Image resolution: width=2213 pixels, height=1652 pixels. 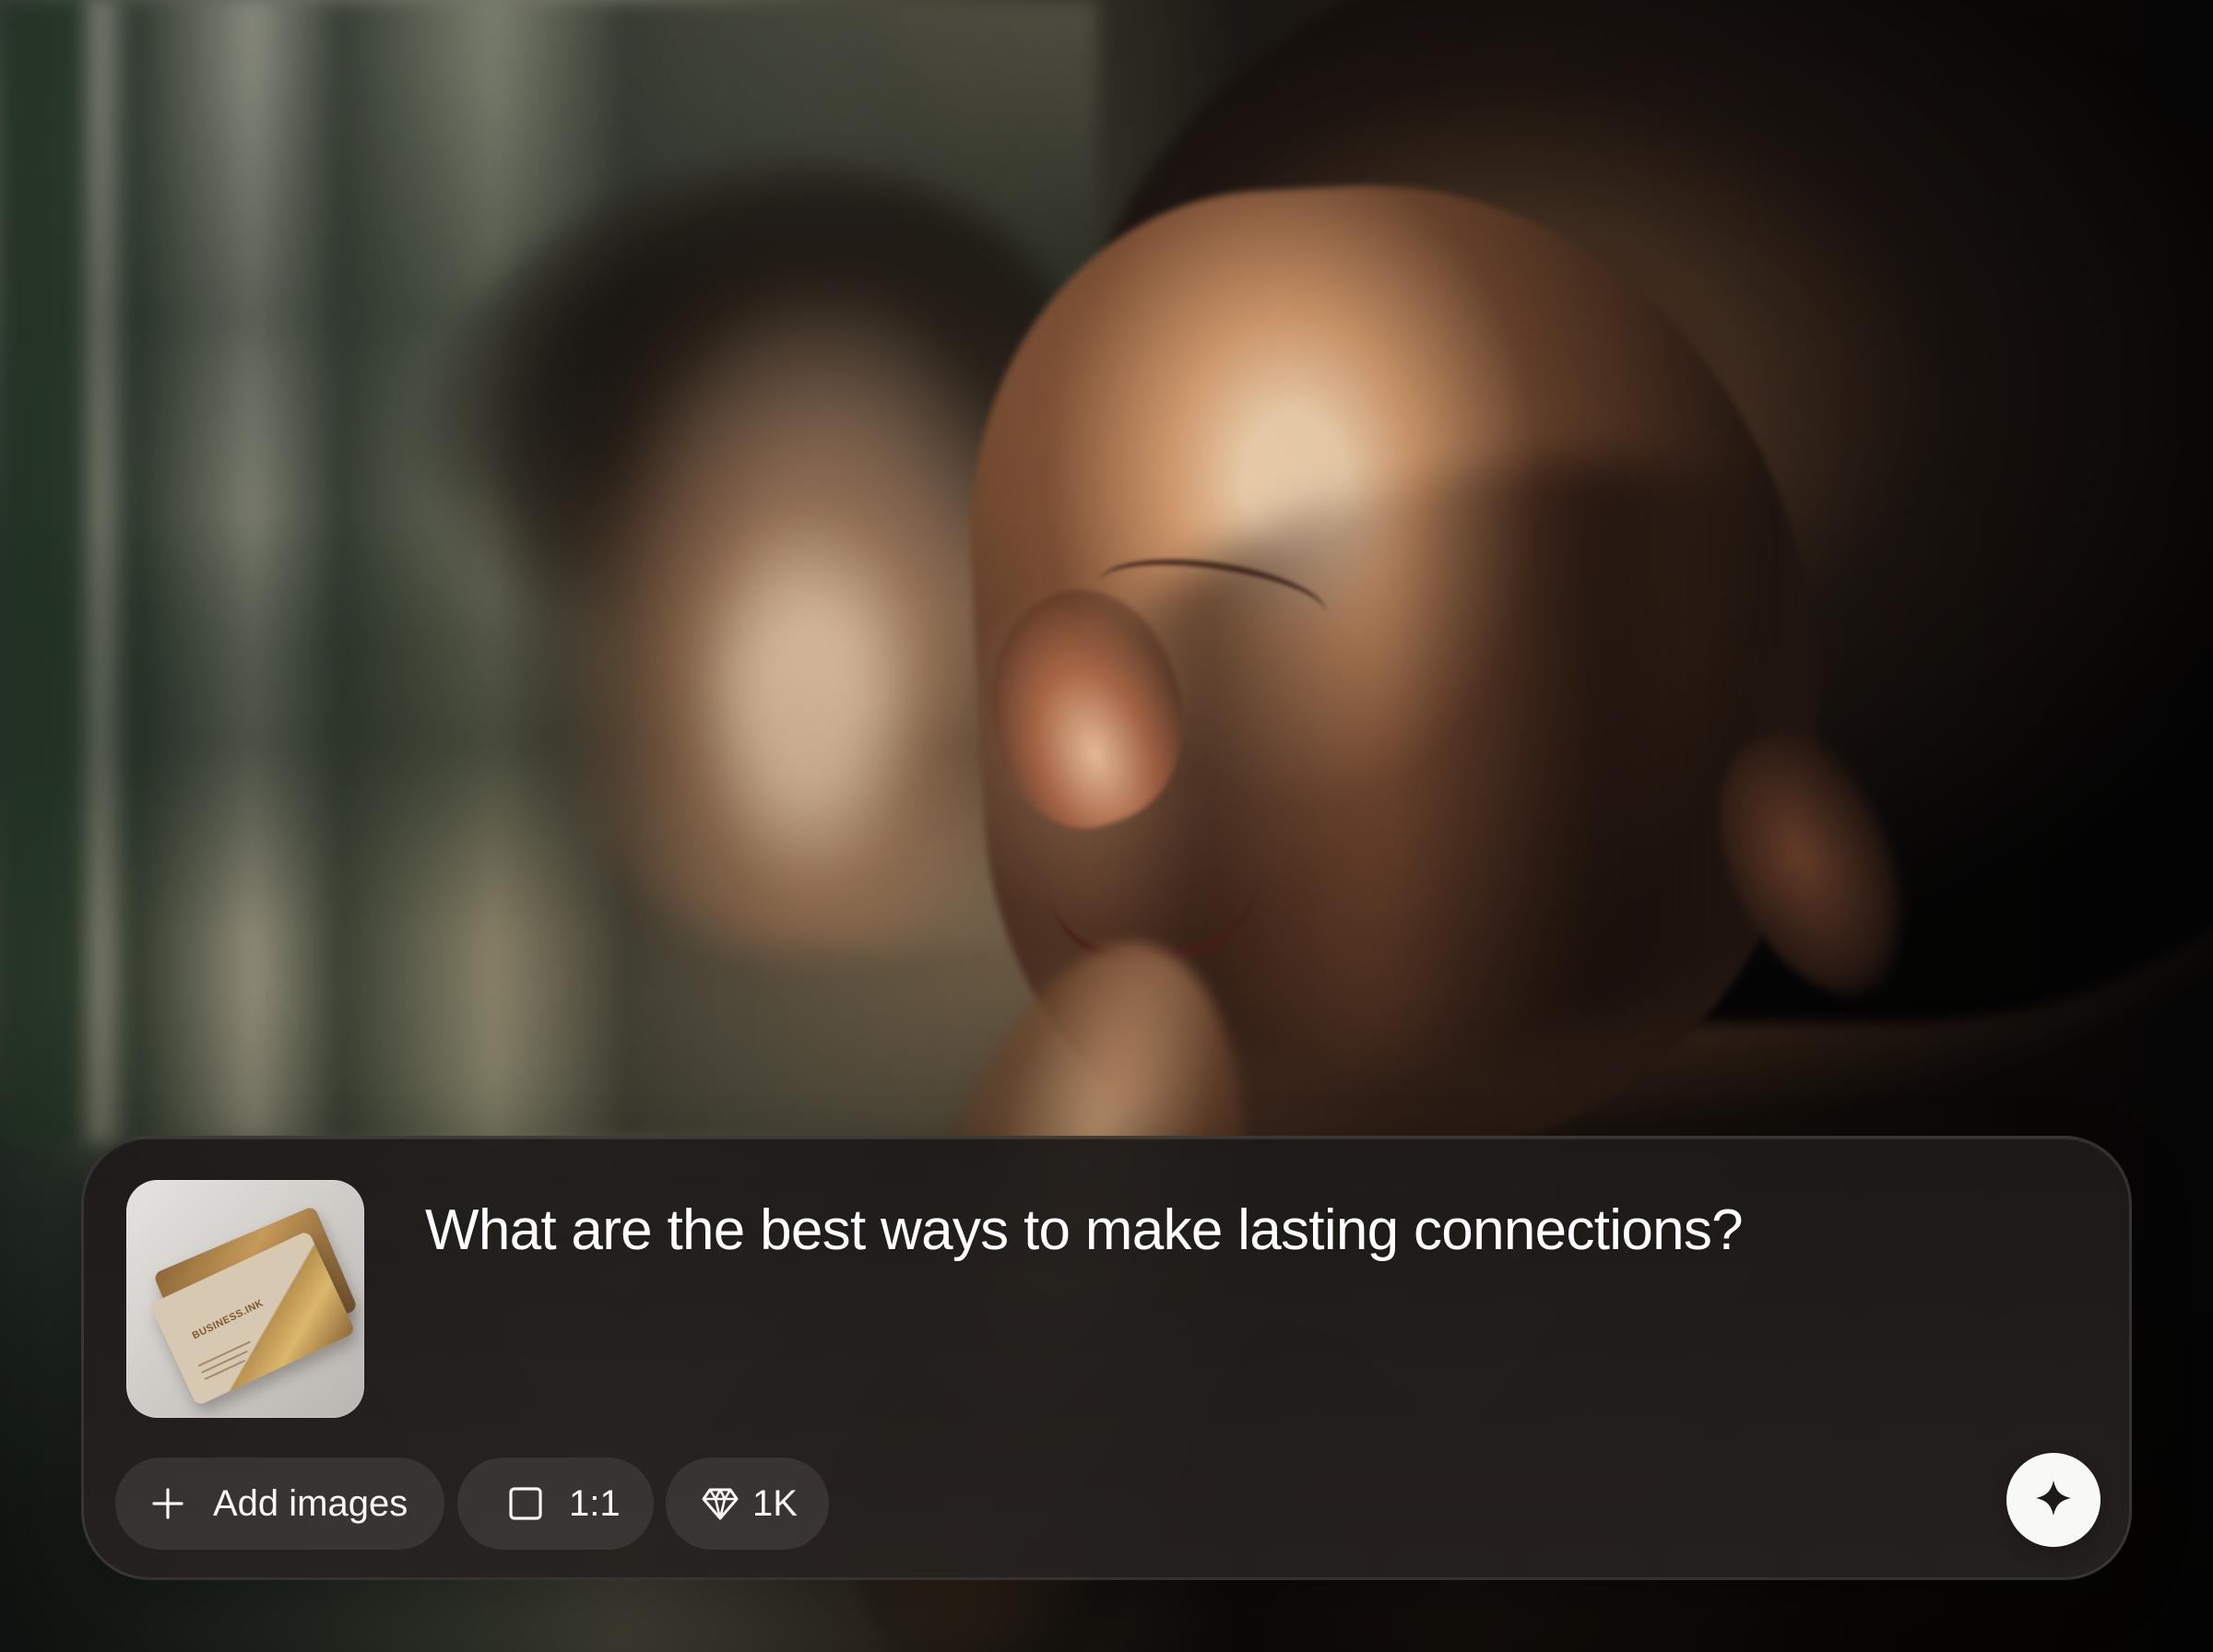 I want to click on closed-eye, so click(x=1212, y=599).